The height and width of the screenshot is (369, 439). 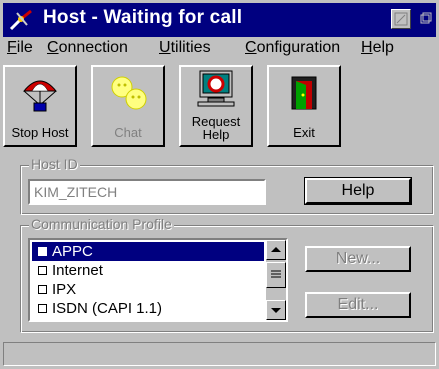 What do you see at coordinates (87, 48) in the screenshot?
I see `menu-connection: Connection` at bounding box center [87, 48].